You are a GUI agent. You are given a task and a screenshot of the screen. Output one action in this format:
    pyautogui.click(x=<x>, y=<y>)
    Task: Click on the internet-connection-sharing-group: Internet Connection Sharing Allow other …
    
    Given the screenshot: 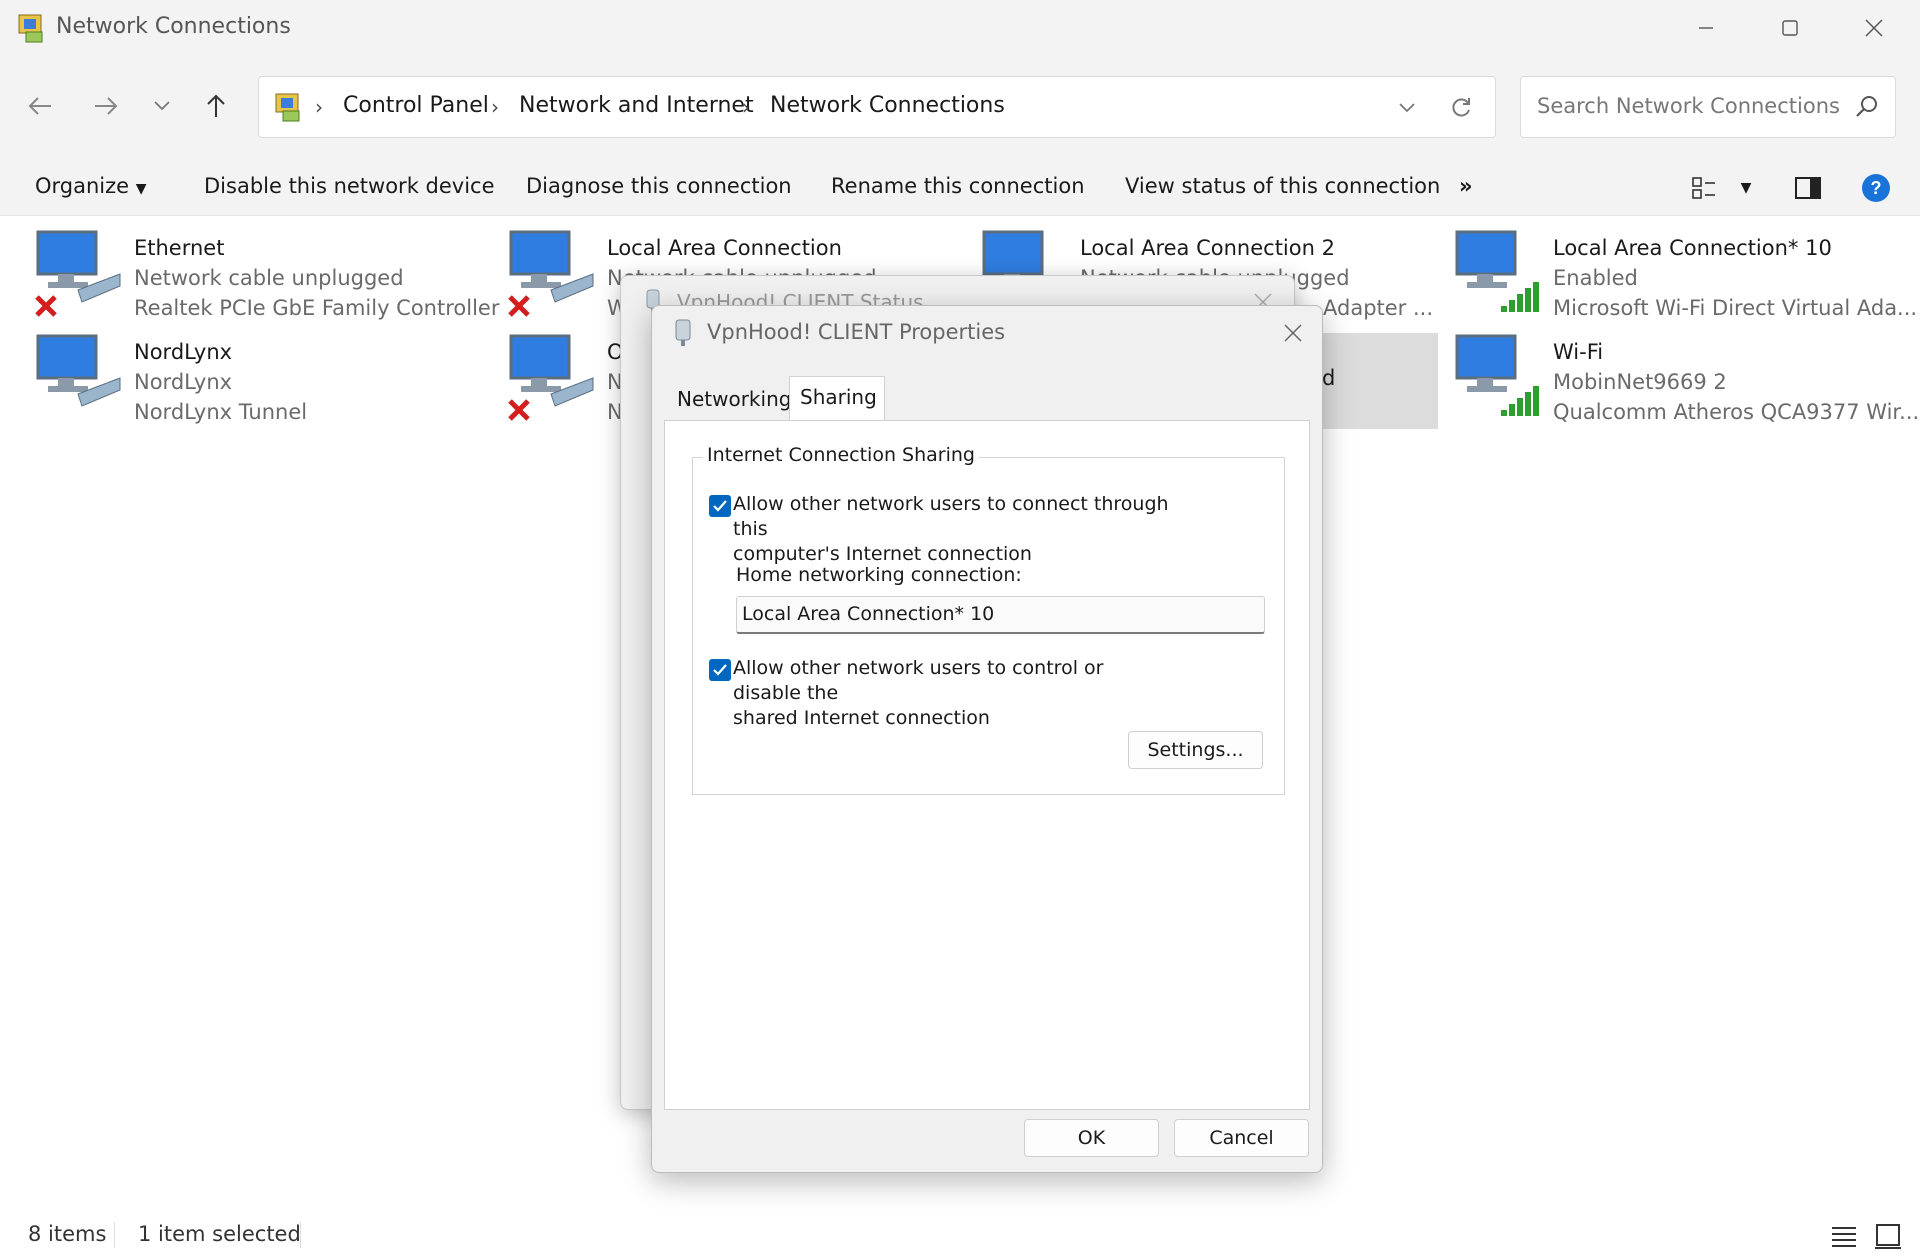 What is the action you would take?
    pyautogui.click(x=988, y=619)
    